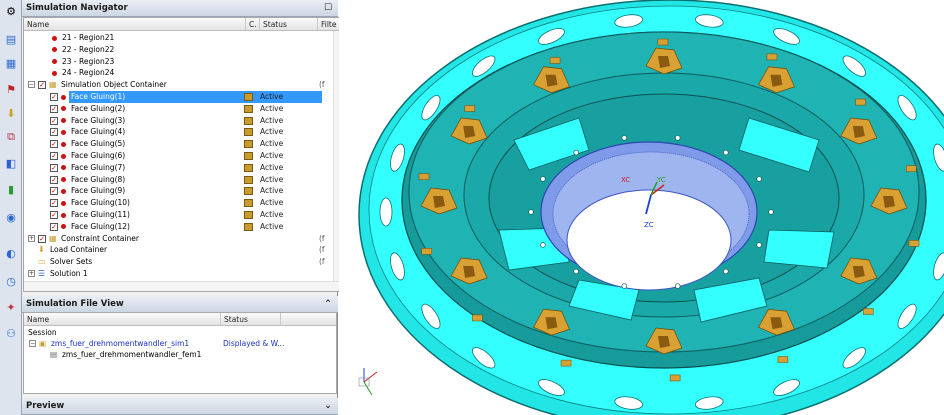 This screenshot has width=944, height=415. I want to click on settings-icon: ⚙, so click(11, 11).